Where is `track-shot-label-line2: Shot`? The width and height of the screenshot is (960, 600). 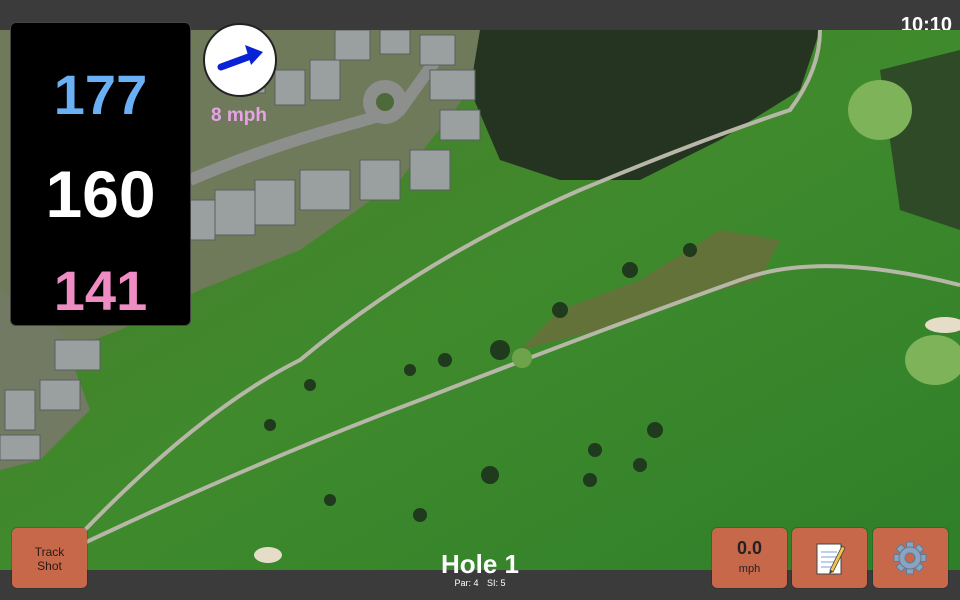 track-shot-label-line2: Shot is located at coordinates (49, 566).